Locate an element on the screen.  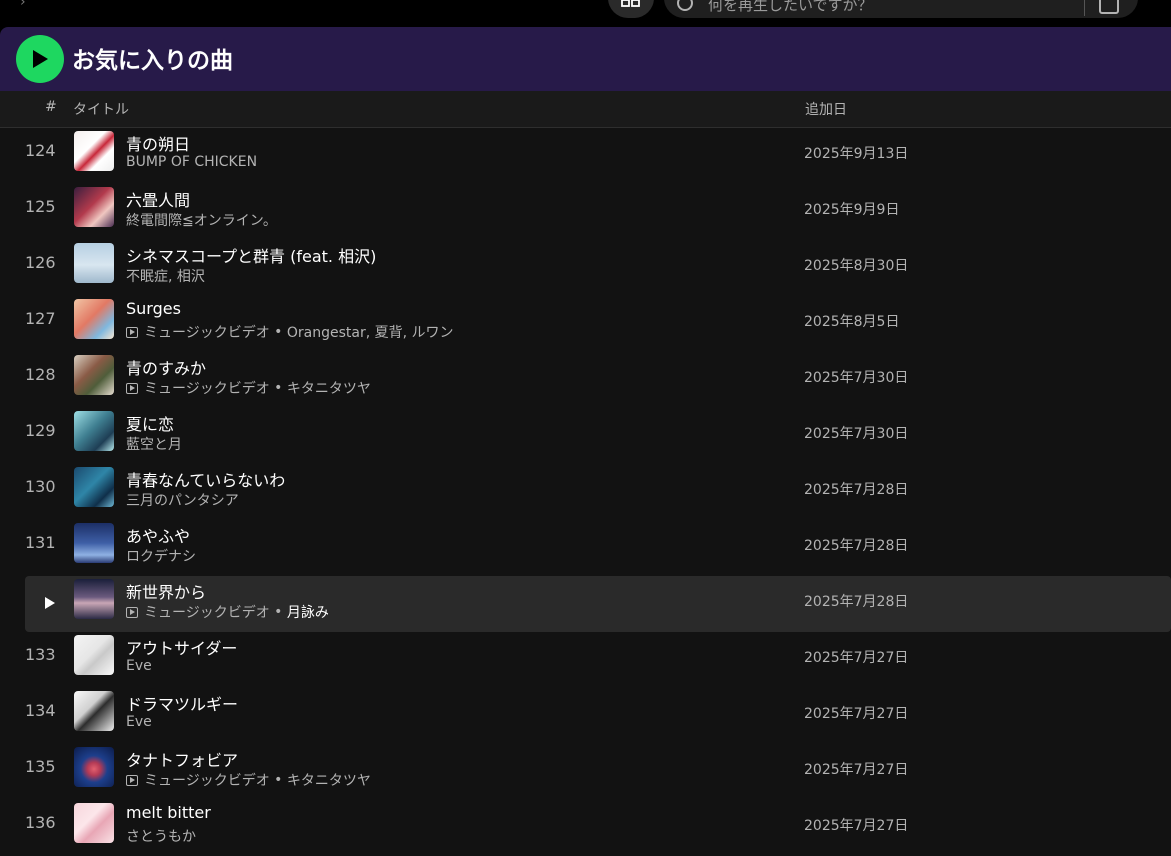
track-subtitle: 終電間際≦オンライン。 is located at coordinates (201, 220).